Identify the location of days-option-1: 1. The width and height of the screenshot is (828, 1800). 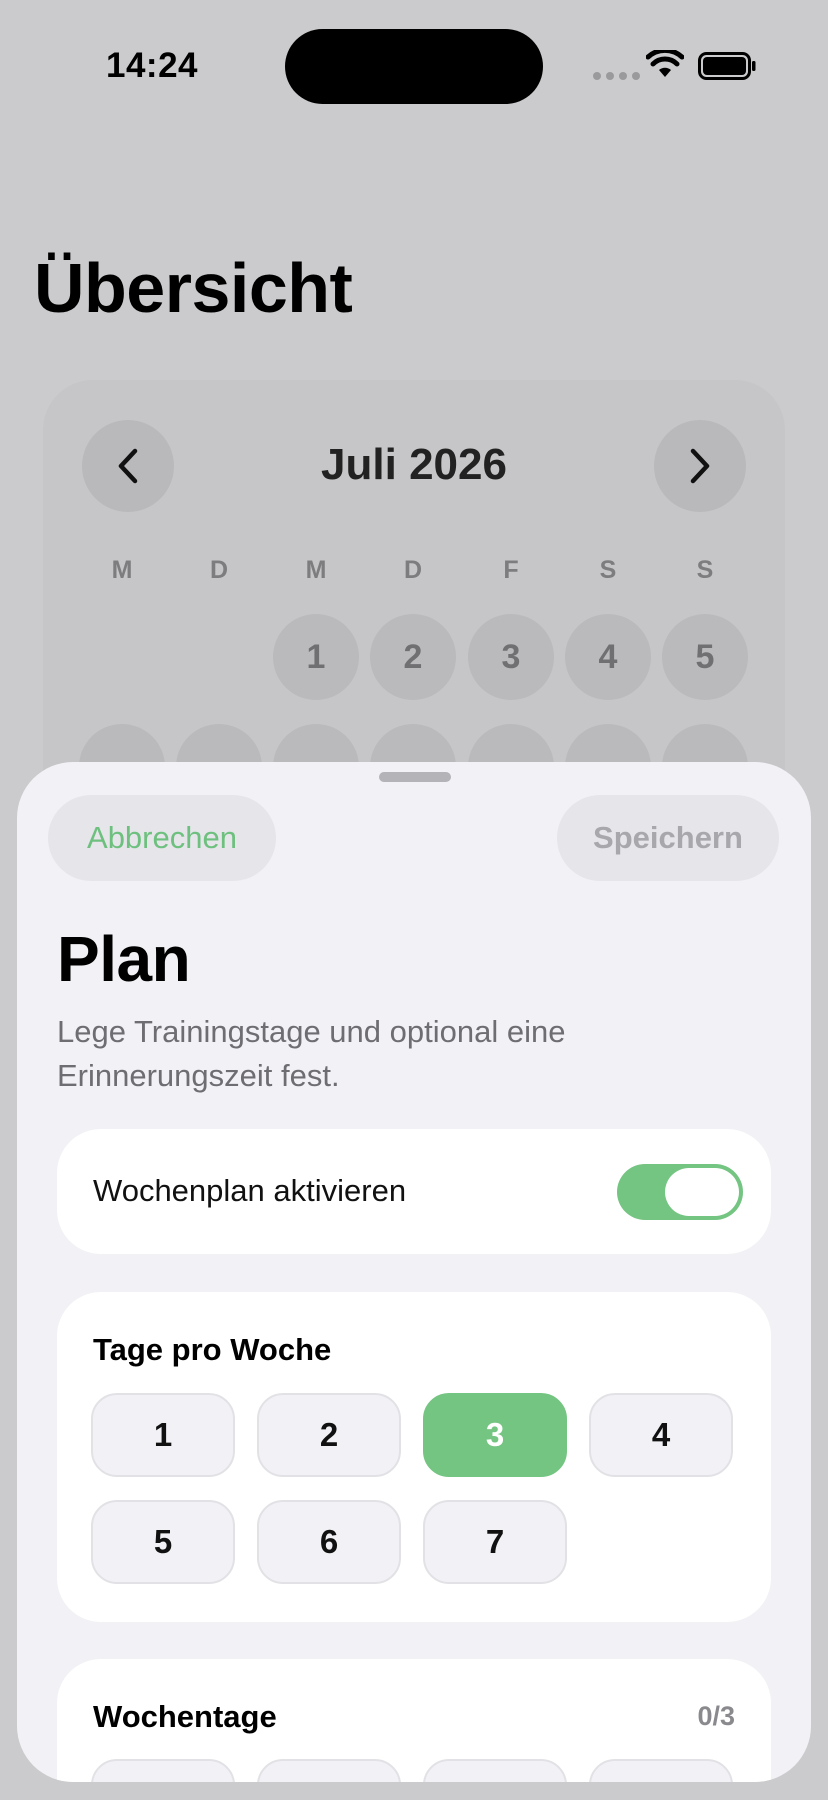
(163, 1435).